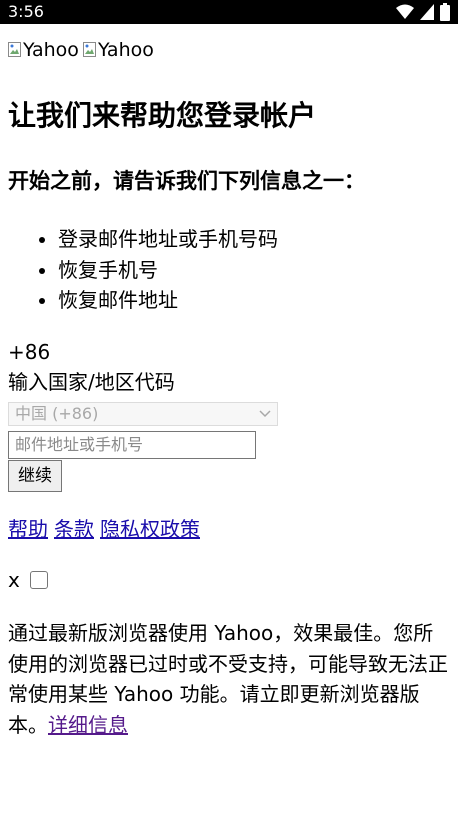 The height and width of the screenshot is (820, 458). Describe the element at coordinates (81, 50) in the screenshot. I see `yahoo-logos: Yahoo Yahoo` at that location.